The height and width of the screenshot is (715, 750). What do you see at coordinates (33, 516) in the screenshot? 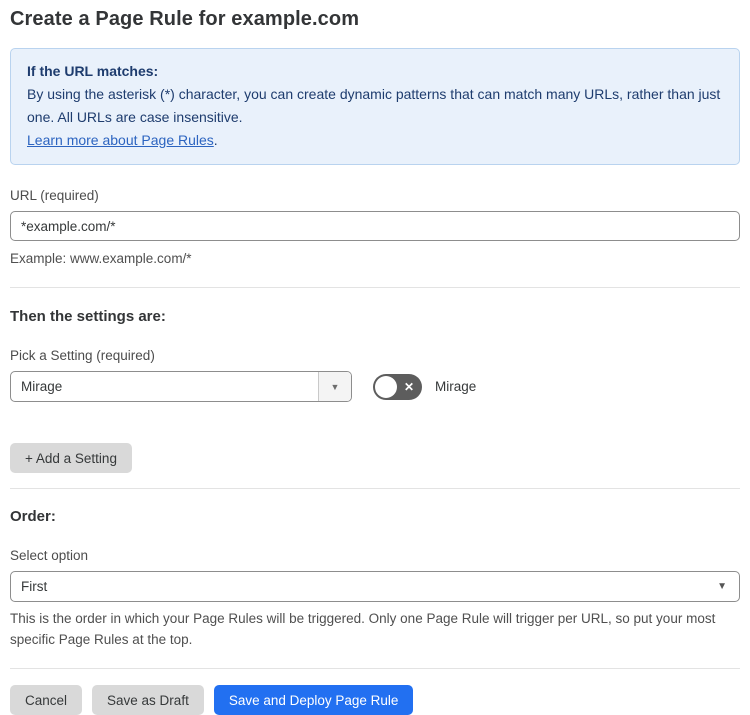
I see `order-section-heading: Order:` at bounding box center [33, 516].